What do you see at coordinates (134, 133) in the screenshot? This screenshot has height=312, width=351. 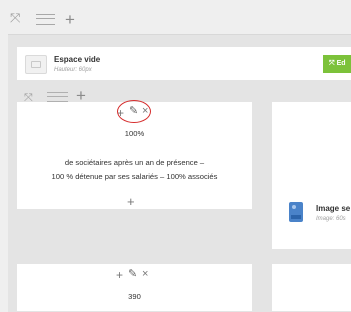 I see `percent-value: 100%` at bounding box center [134, 133].